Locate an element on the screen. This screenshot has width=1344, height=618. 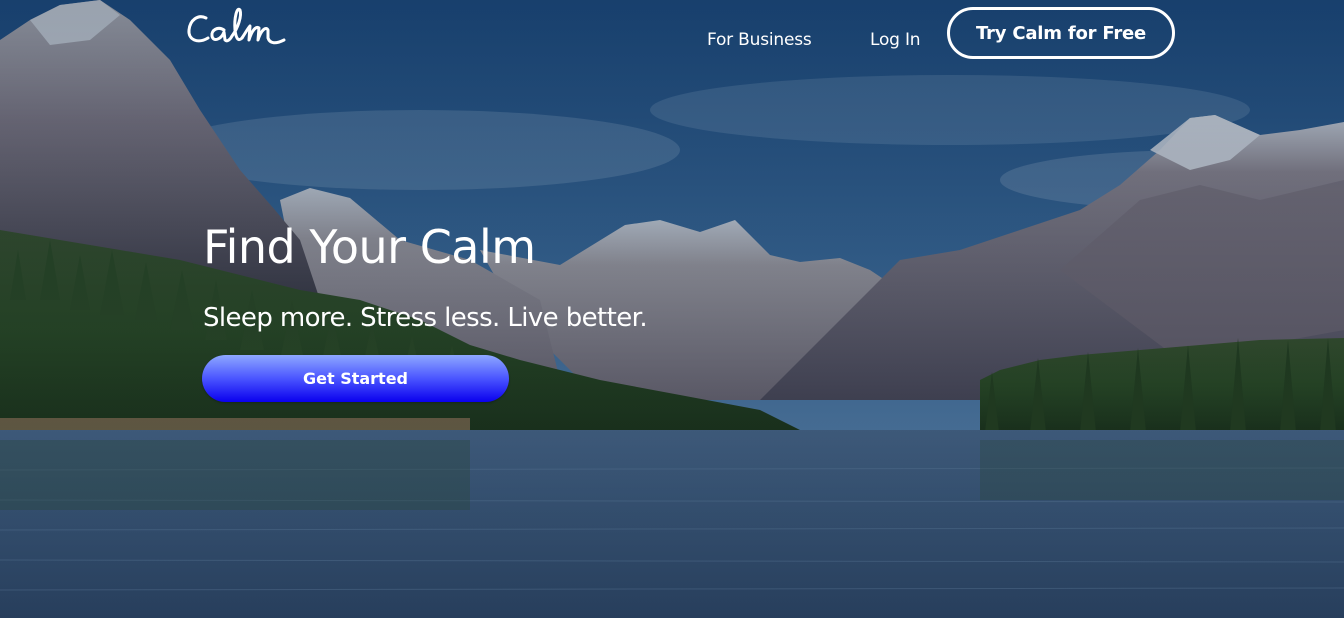
hero-headline: Find Your Calm is located at coordinates (369, 247).